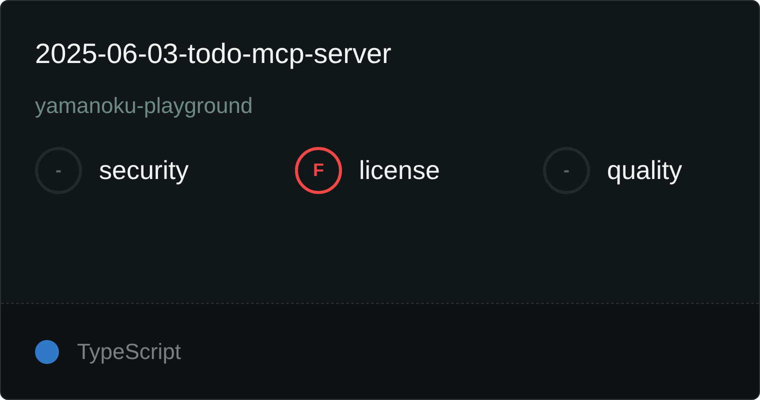 This screenshot has width=760, height=400. Describe the element at coordinates (644, 170) in the screenshot. I see `score-label: quality` at that location.